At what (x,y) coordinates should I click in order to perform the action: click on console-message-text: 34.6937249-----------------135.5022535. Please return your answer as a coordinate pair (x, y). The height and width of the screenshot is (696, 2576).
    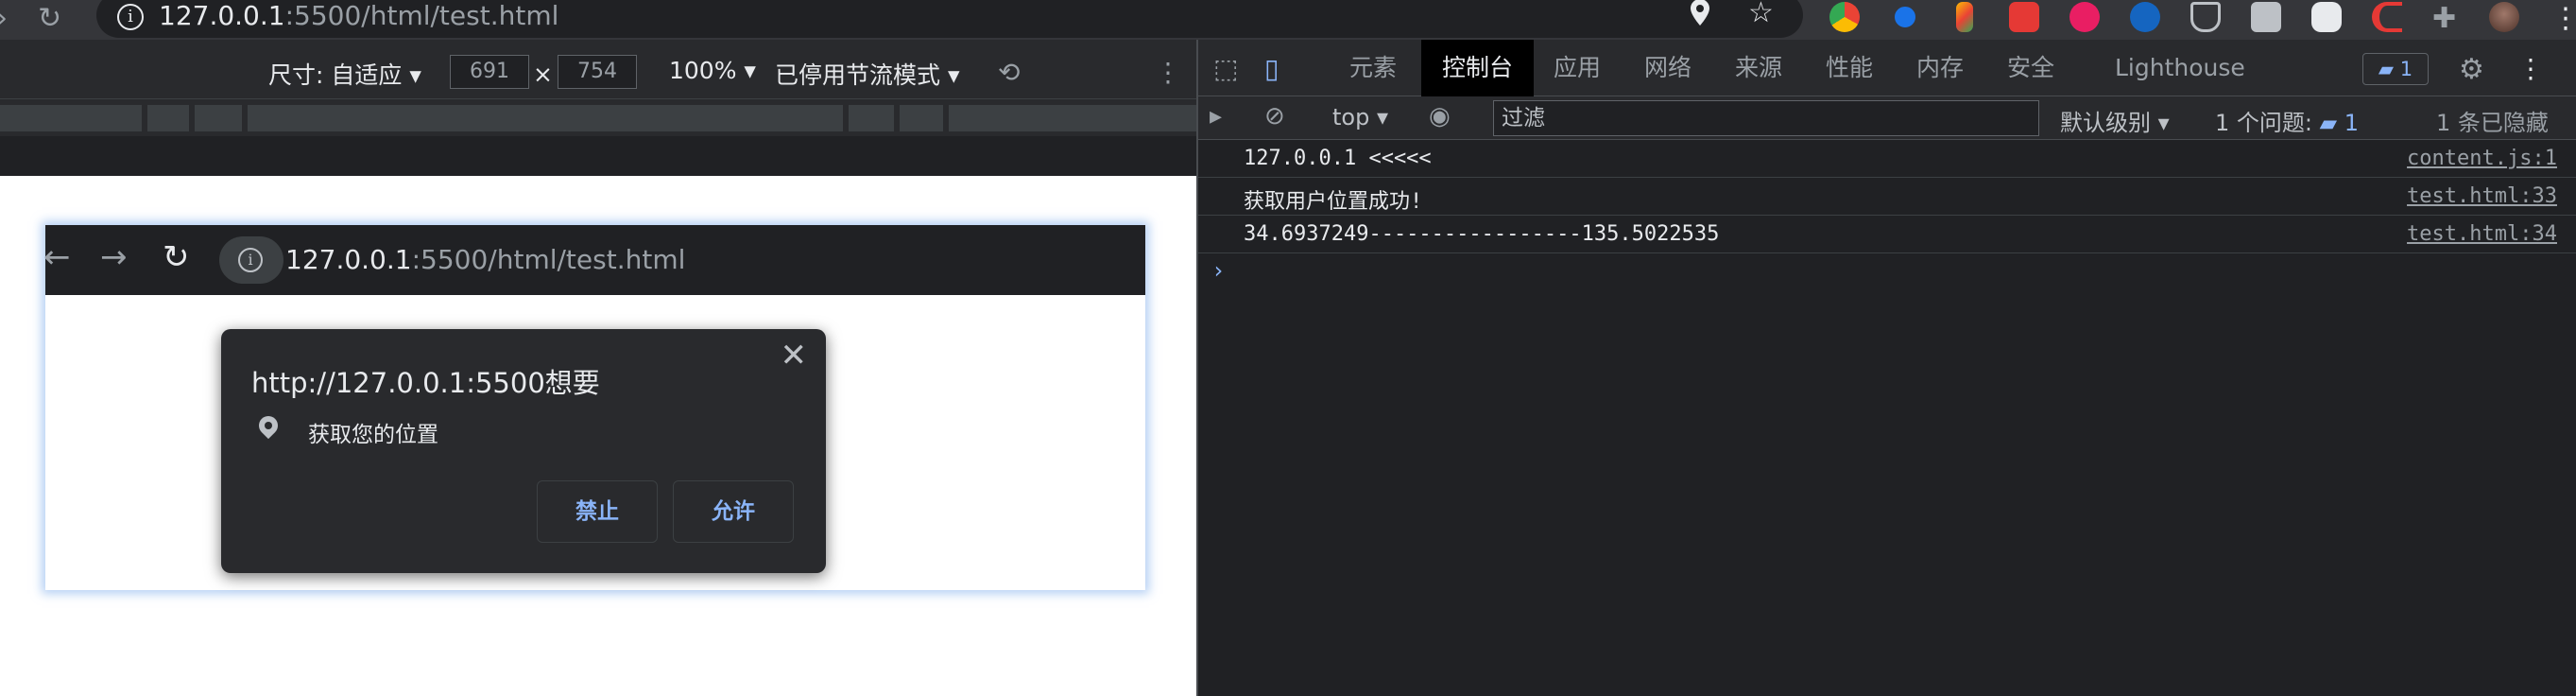
    Looking at the image, I should click on (1482, 234).